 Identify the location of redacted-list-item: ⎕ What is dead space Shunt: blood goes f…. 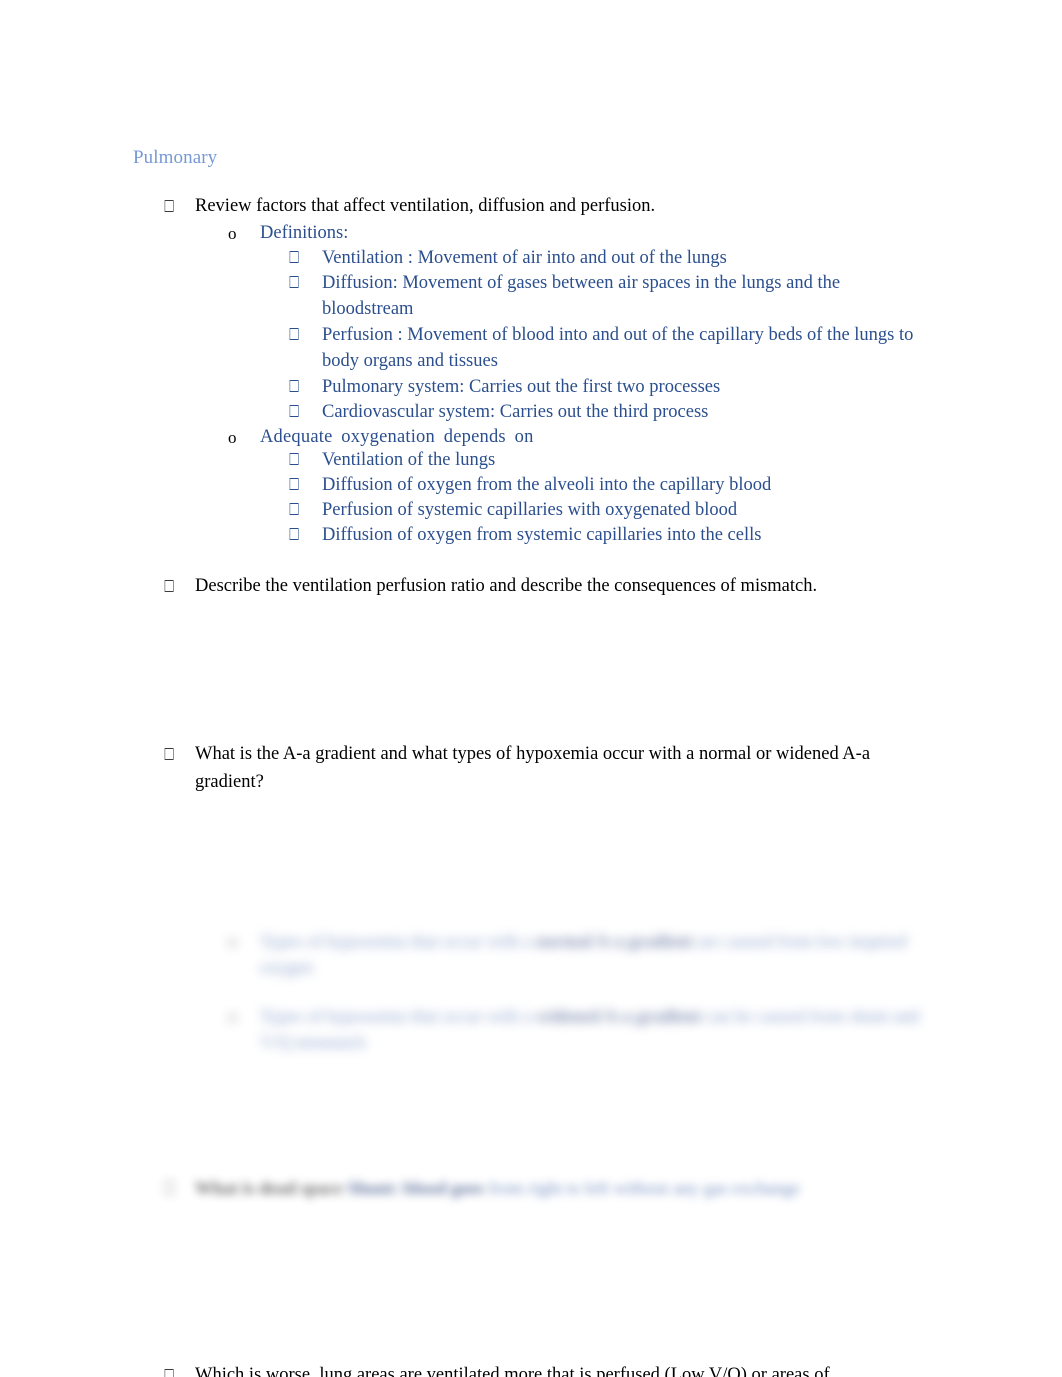
(536, 1188).